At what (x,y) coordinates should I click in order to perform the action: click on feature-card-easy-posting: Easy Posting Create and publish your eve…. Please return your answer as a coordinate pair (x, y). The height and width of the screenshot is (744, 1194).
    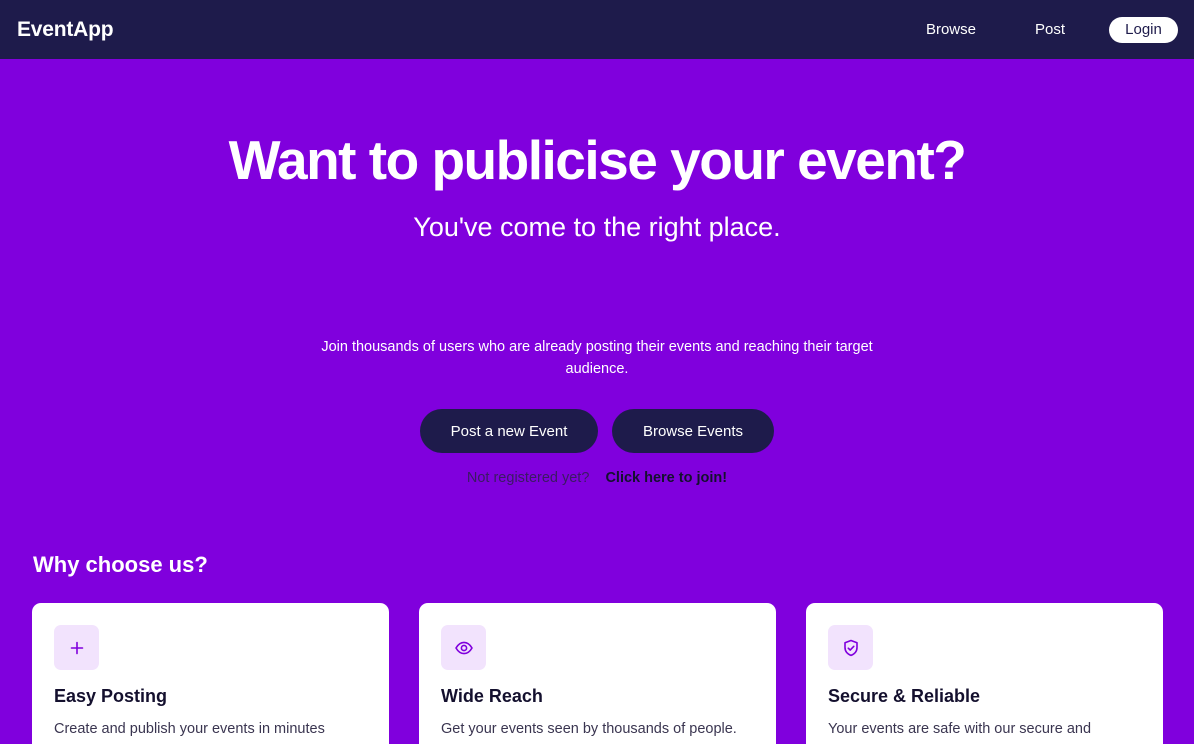
    Looking at the image, I should click on (210, 673).